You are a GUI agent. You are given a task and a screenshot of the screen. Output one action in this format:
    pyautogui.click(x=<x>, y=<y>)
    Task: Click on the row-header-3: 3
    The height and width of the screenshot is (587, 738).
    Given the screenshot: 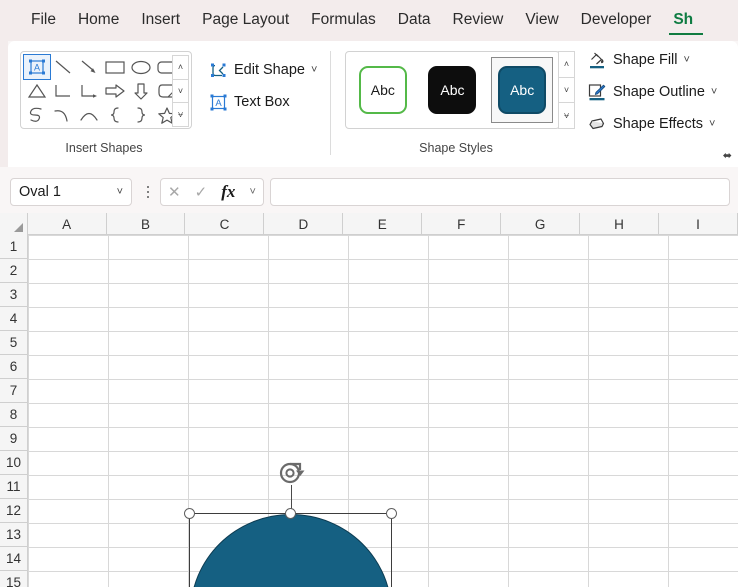 What is the action you would take?
    pyautogui.click(x=13, y=295)
    